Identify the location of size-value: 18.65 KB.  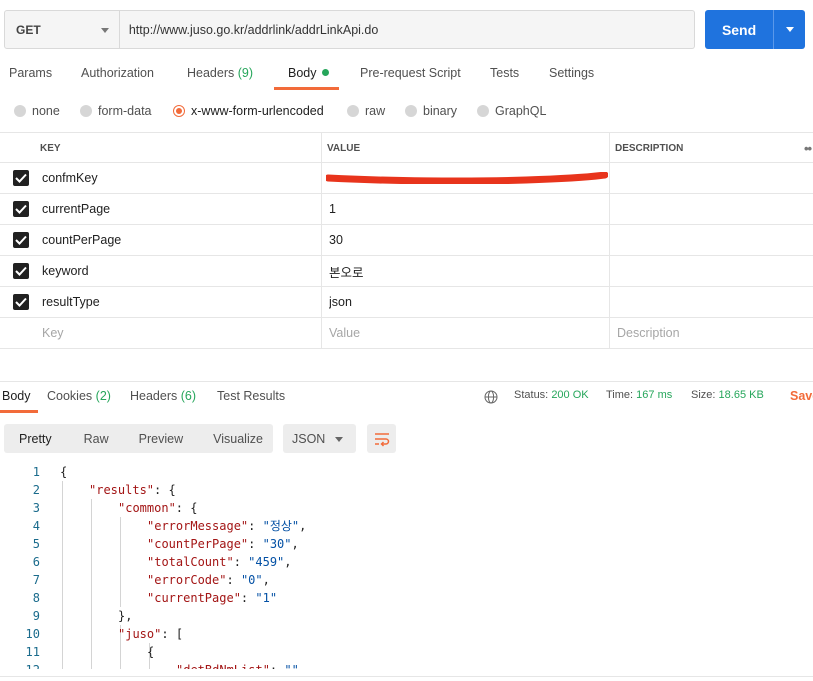
(741, 395).